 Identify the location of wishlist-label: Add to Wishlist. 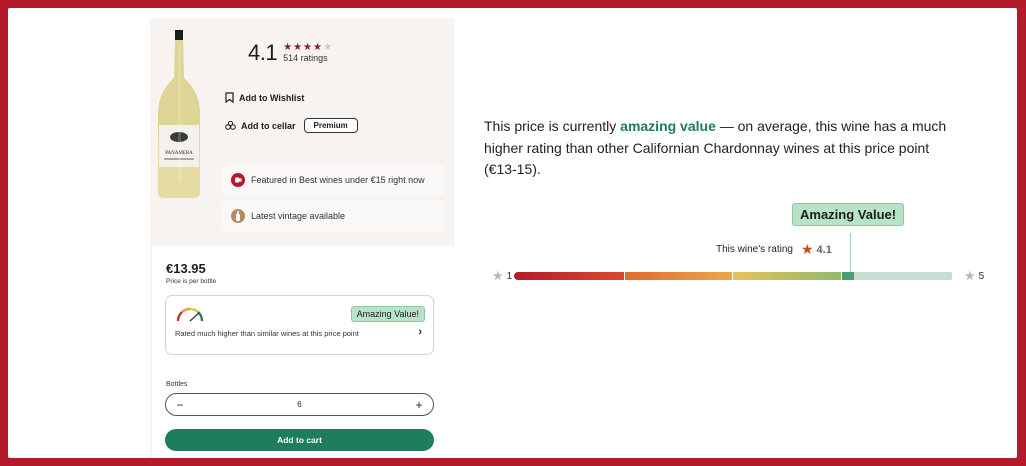
(272, 97).